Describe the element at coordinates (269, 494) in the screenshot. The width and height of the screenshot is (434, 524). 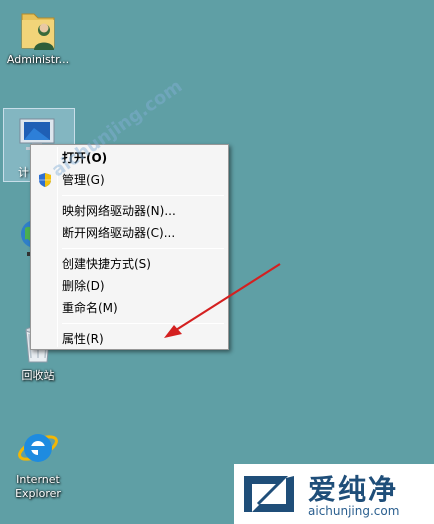
I see `logo-mark-icon` at that location.